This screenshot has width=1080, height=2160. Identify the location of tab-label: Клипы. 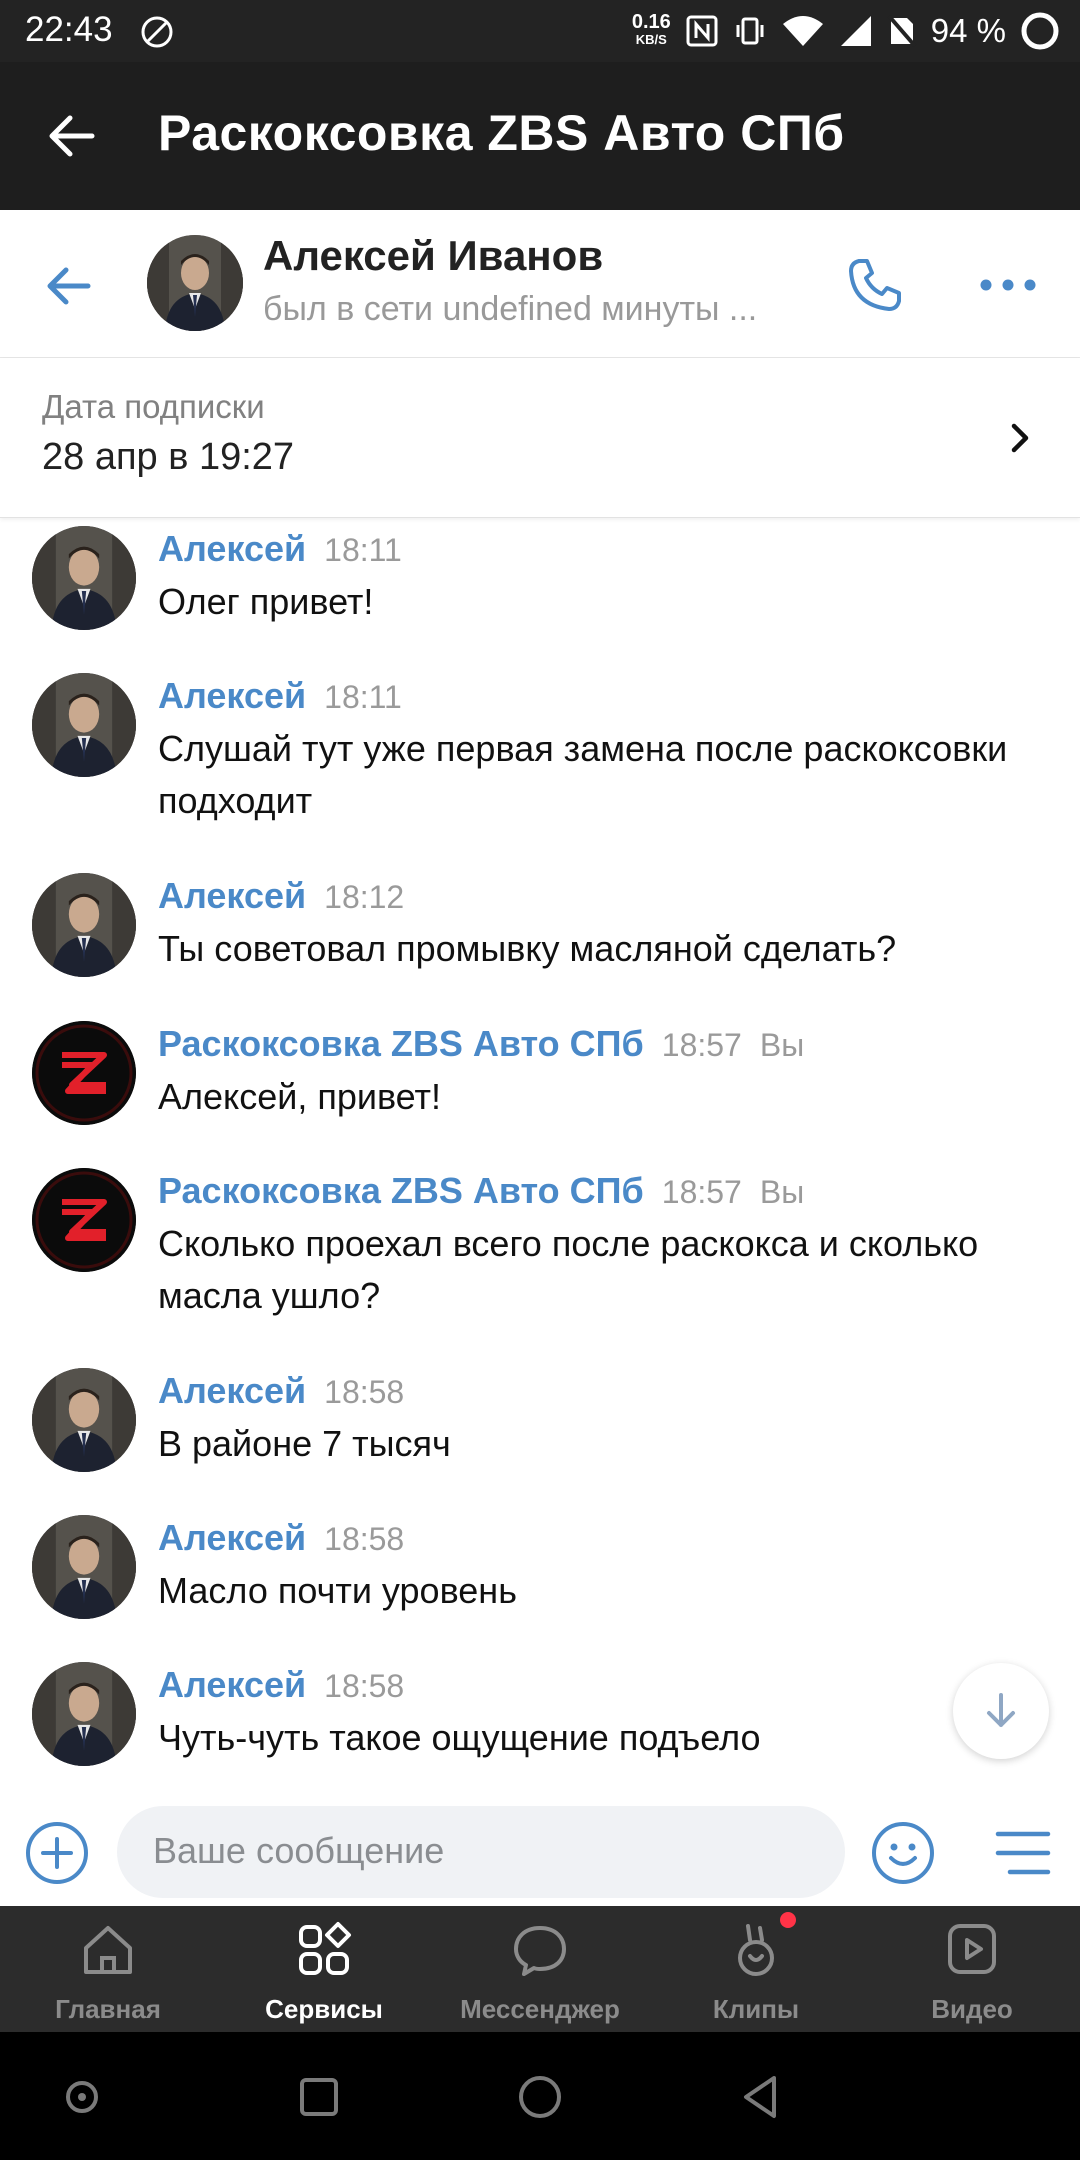
(756, 2009).